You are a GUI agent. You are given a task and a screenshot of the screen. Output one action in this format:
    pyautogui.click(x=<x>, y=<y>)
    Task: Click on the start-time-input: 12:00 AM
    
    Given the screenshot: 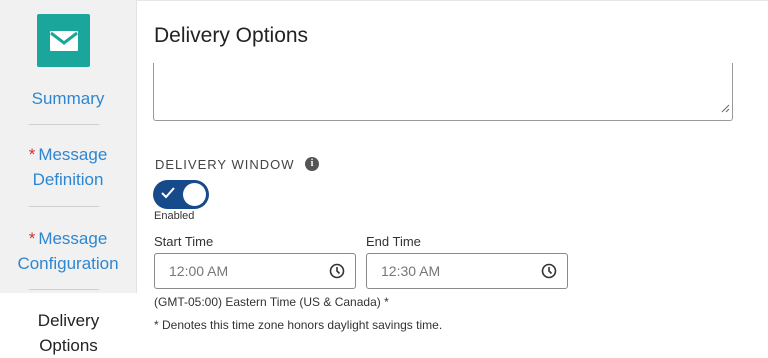 What is the action you would take?
    pyautogui.click(x=255, y=271)
    